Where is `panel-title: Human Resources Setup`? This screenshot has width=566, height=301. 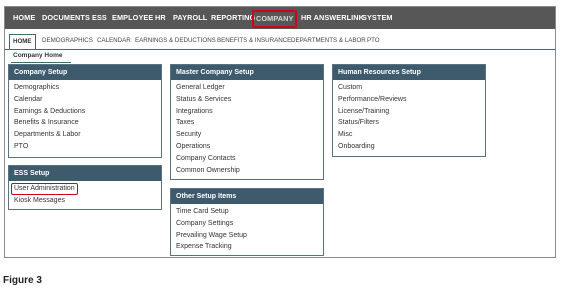
panel-title: Human Resources Setup is located at coordinates (409, 72).